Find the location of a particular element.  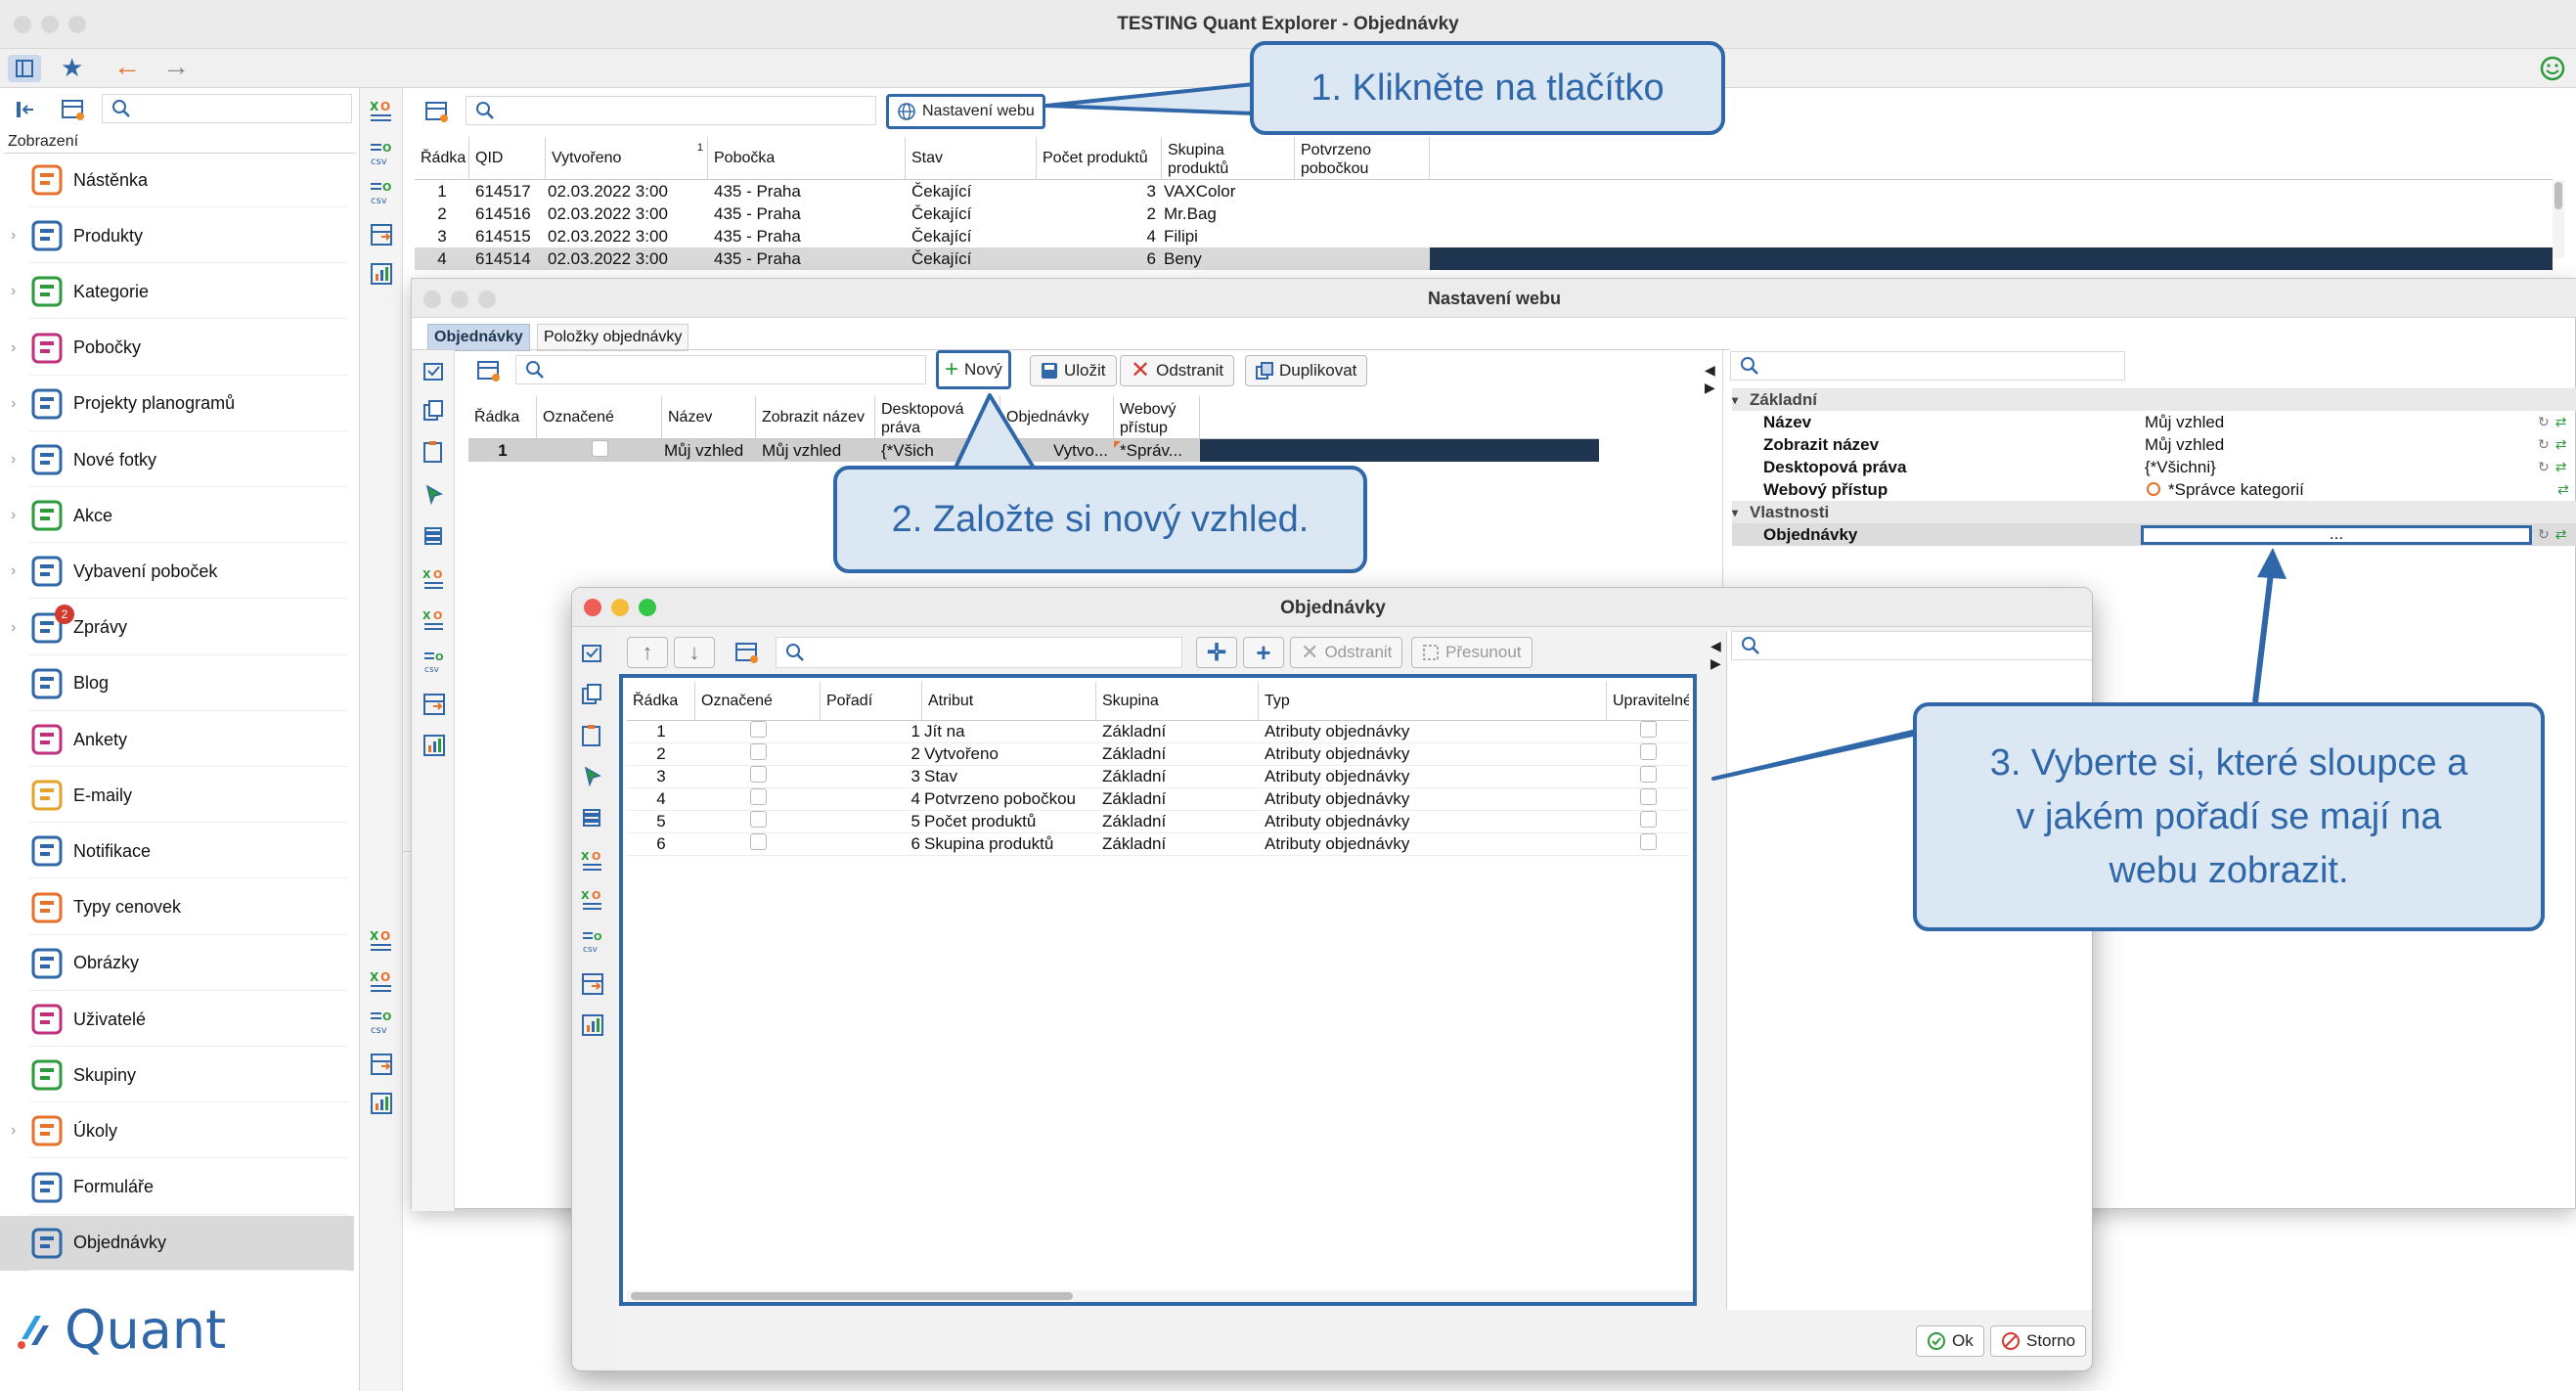

callout-step-3-line-3: webu zobrazit. is located at coordinates (2229, 870).